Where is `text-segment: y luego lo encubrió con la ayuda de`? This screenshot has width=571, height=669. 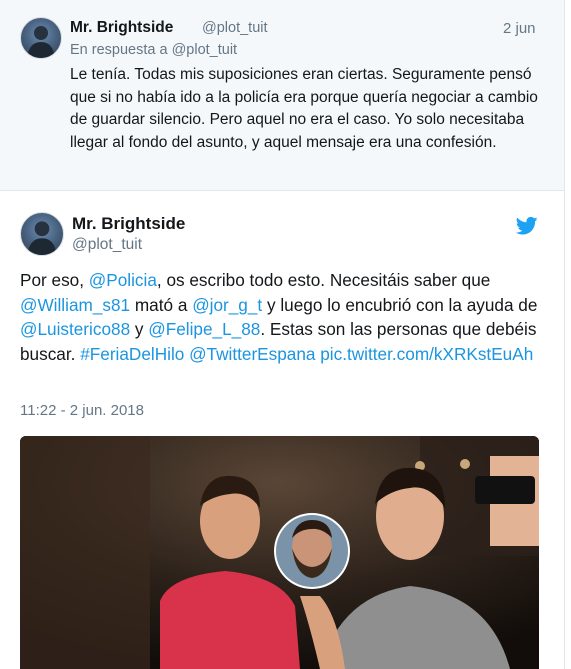 text-segment: y luego lo encubrió con la ayuda de is located at coordinates (400, 304).